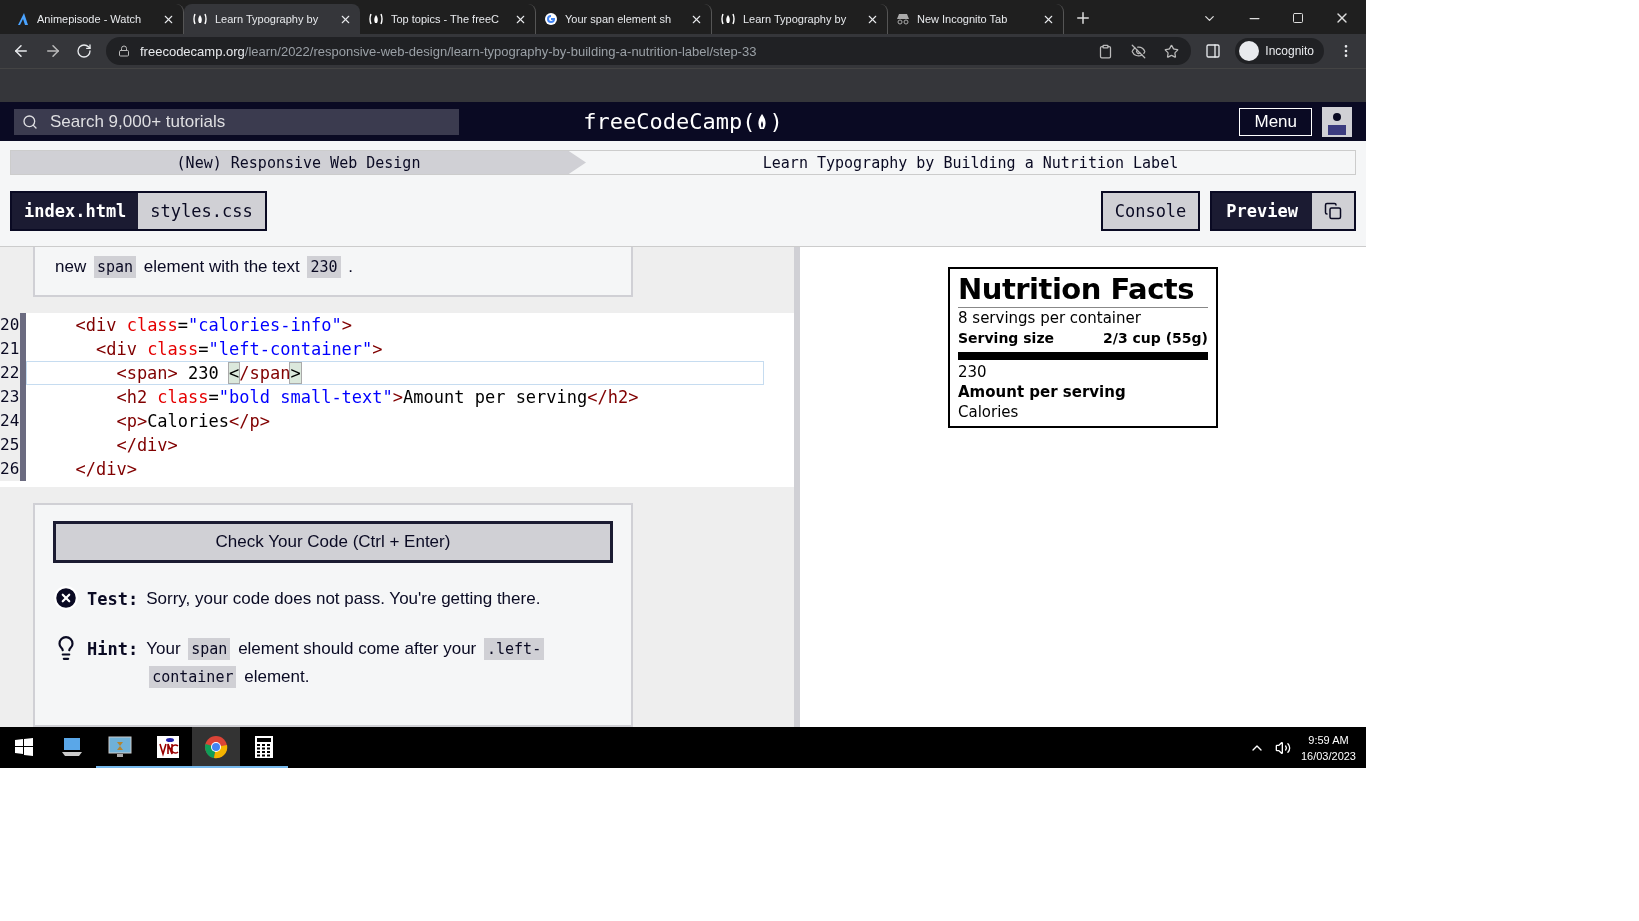 The image size is (1639, 921). I want to click on chrome-icon, so click(216, 746).